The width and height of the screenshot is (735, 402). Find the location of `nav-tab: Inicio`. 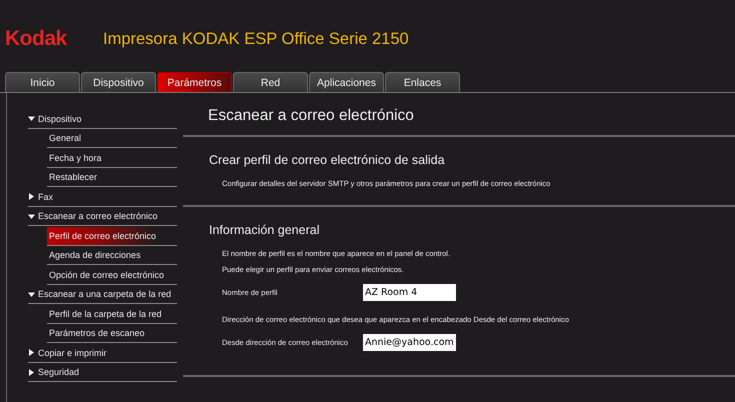

nav-tab: Inicio is located at coordinates (42, 82).